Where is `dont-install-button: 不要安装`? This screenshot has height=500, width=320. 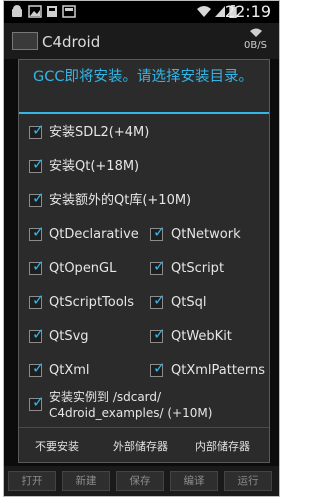
dont-install-button: 不要安装 is located at coordinates (57, 446).